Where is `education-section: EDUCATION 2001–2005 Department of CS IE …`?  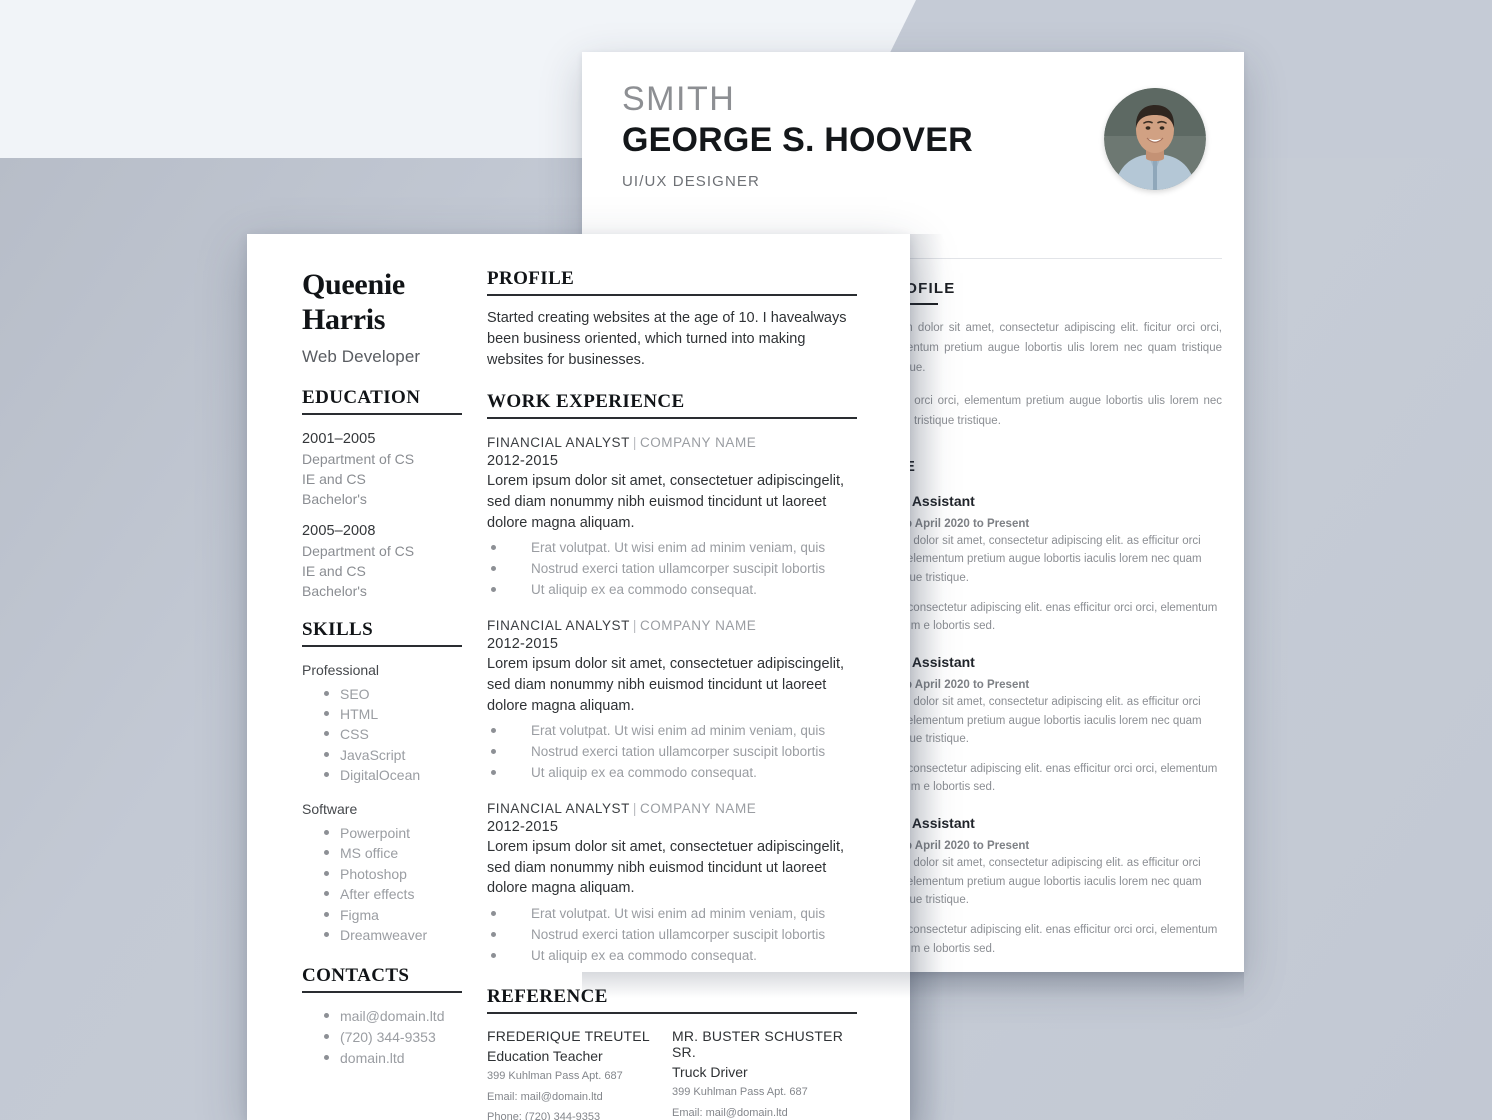
education-section: EDUCATION 2001–2005 Department of CS IE … is located at coordinates (382, 493).